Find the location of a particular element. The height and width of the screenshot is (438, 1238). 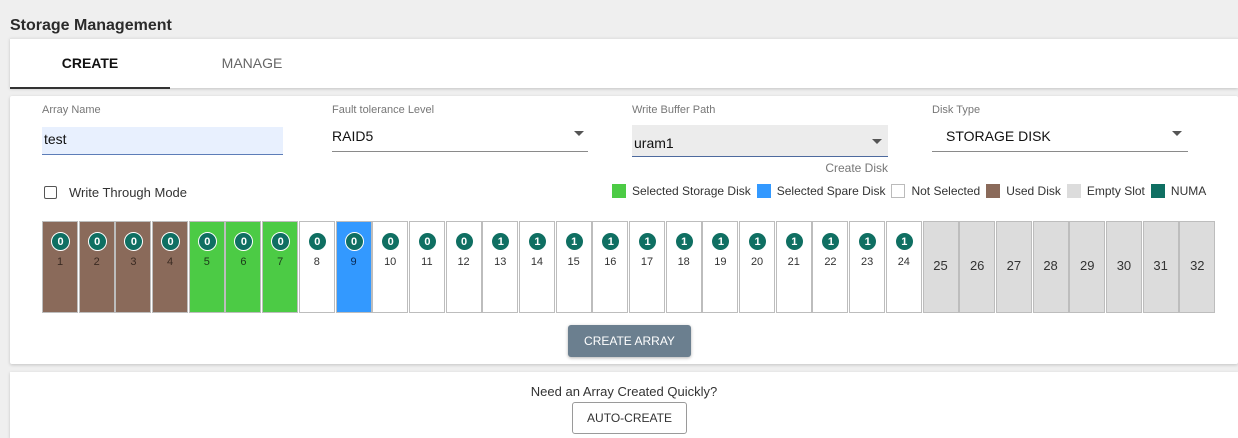

legend-item: Empty Slot is located at coordinates (1105, 191).